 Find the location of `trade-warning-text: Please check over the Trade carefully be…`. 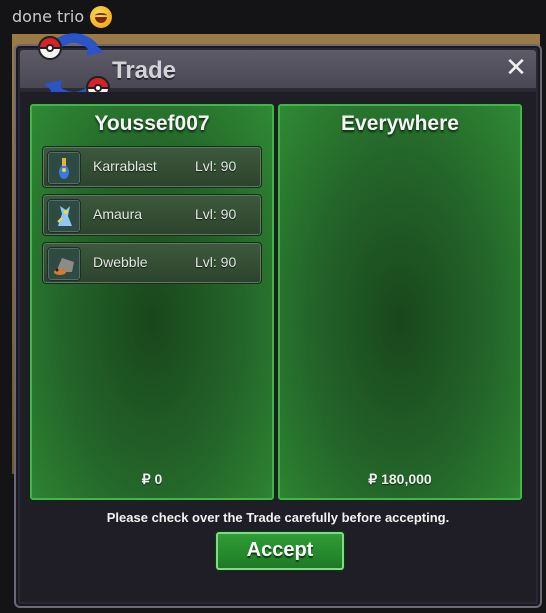

trade-warning-text: Please check over the Trade carefully be… is located at coordinates (278, 517).